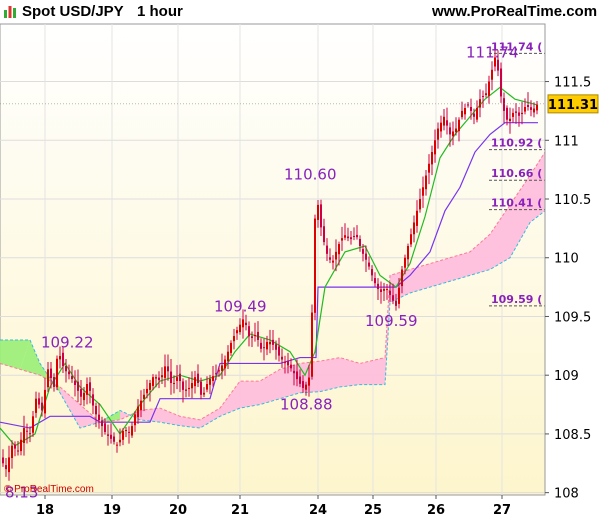 This screenshot has width=600, height=519. I want to click on x-tick-label: 25, so click(373, 510).